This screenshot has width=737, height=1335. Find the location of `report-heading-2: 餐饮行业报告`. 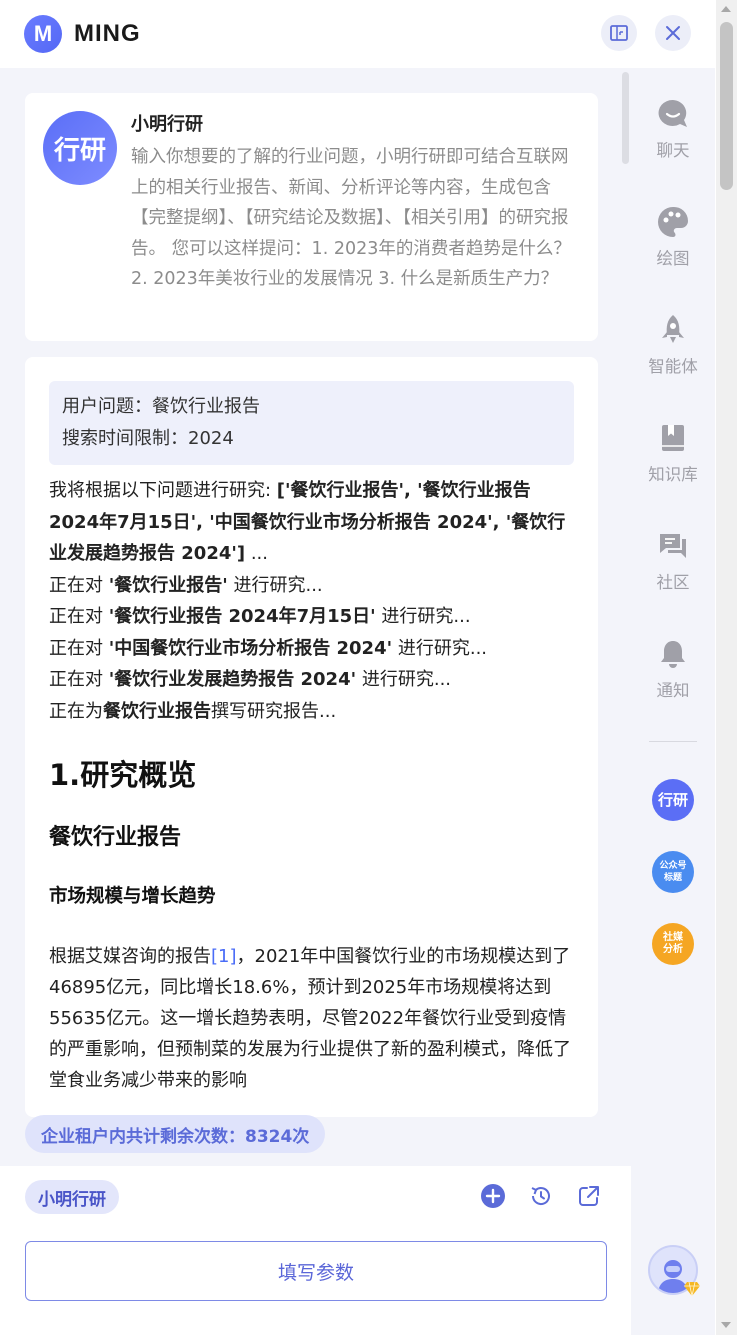

report-heading-2: 餐饮行业报告 is located at coordinates (115, 837).